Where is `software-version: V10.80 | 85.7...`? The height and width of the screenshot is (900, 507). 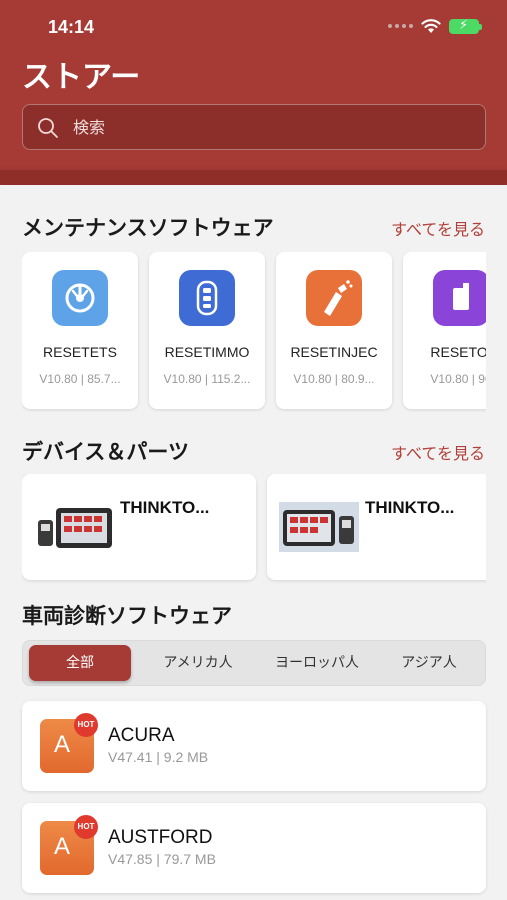
software-version: V10.80 | 85.7... is located at coordinates (80, 379).